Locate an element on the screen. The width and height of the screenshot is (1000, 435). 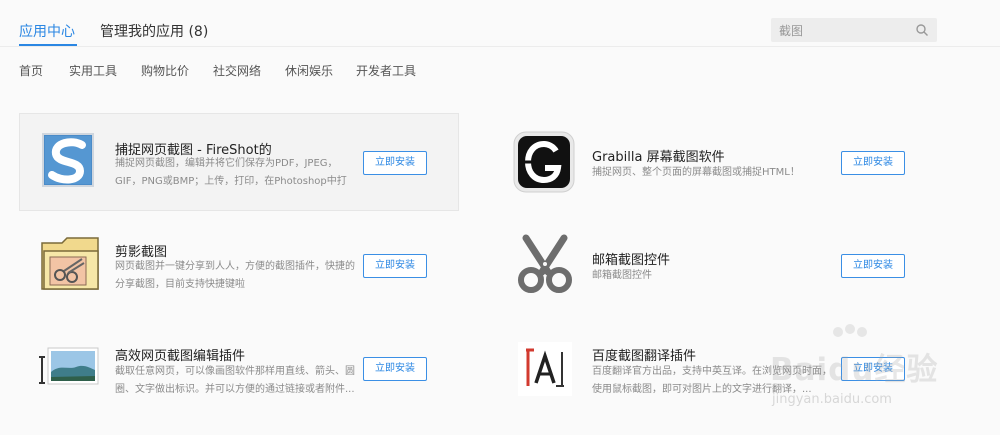
grabilla-icon is located at coordinates (544, 162).